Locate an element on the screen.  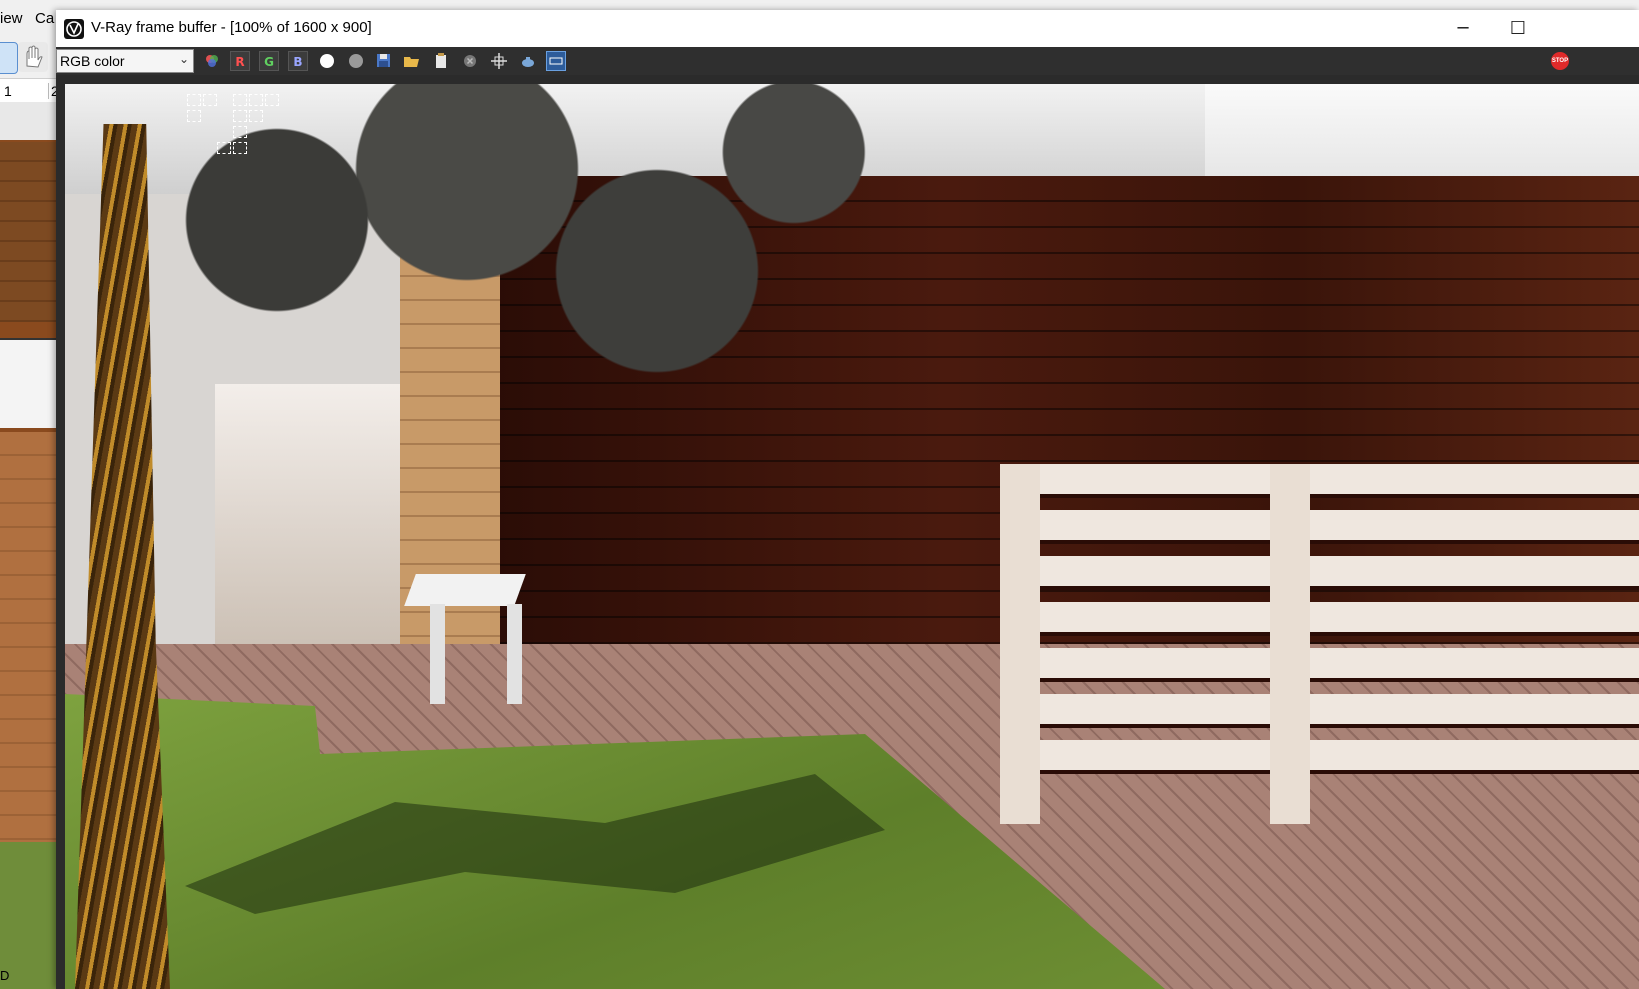
host-viewport-panel is located at coordinates (30, 383).